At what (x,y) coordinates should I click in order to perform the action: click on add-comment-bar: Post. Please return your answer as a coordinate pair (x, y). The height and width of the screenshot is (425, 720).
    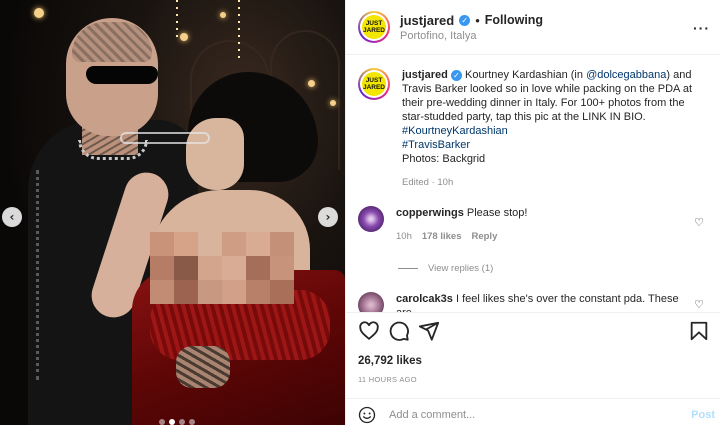
    Looking at the image, I should click on (533, 414).